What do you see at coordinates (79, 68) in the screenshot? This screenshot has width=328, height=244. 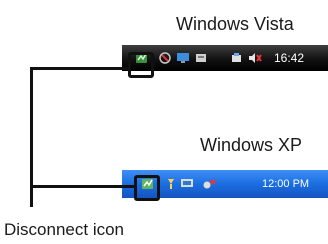 I see `callout-line-vista` at bounding box center [79, 68].